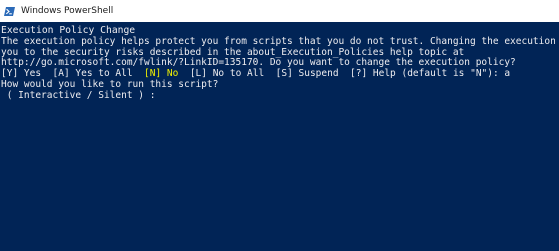 This screenshot has height=251, width=559. Describe the element at coordinates (21, 74) in the screenshot. I see `choice-yes: [Y] Yes` at that location.